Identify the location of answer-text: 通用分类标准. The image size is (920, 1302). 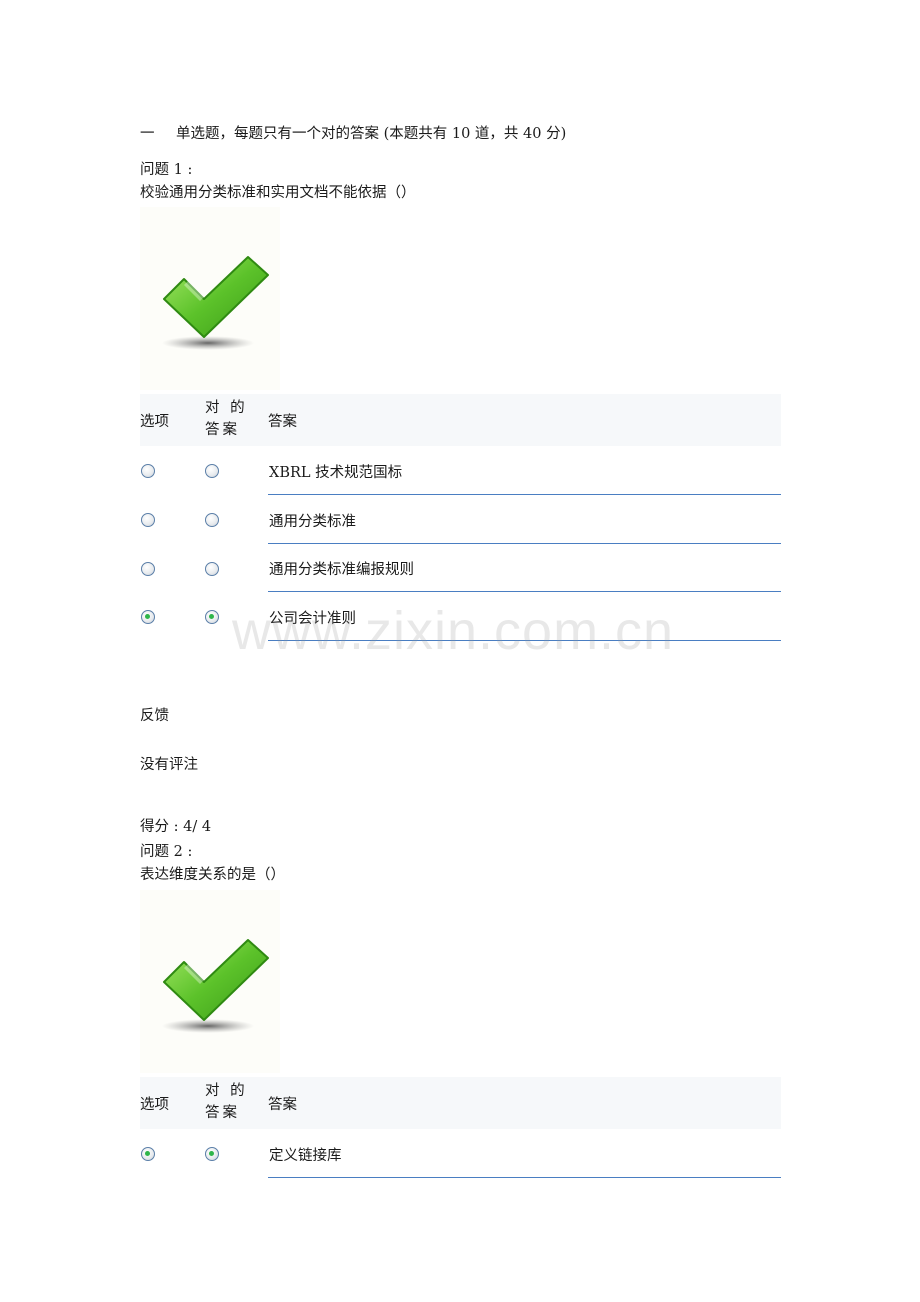
(312, 522).